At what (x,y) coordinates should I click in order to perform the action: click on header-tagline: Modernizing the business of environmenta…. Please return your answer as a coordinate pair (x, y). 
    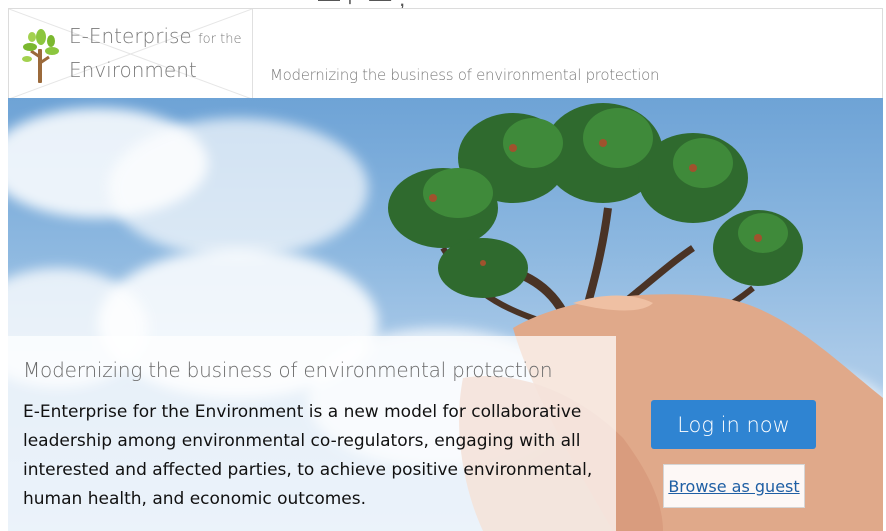
    Looking at the image, I should click on (465, 75).